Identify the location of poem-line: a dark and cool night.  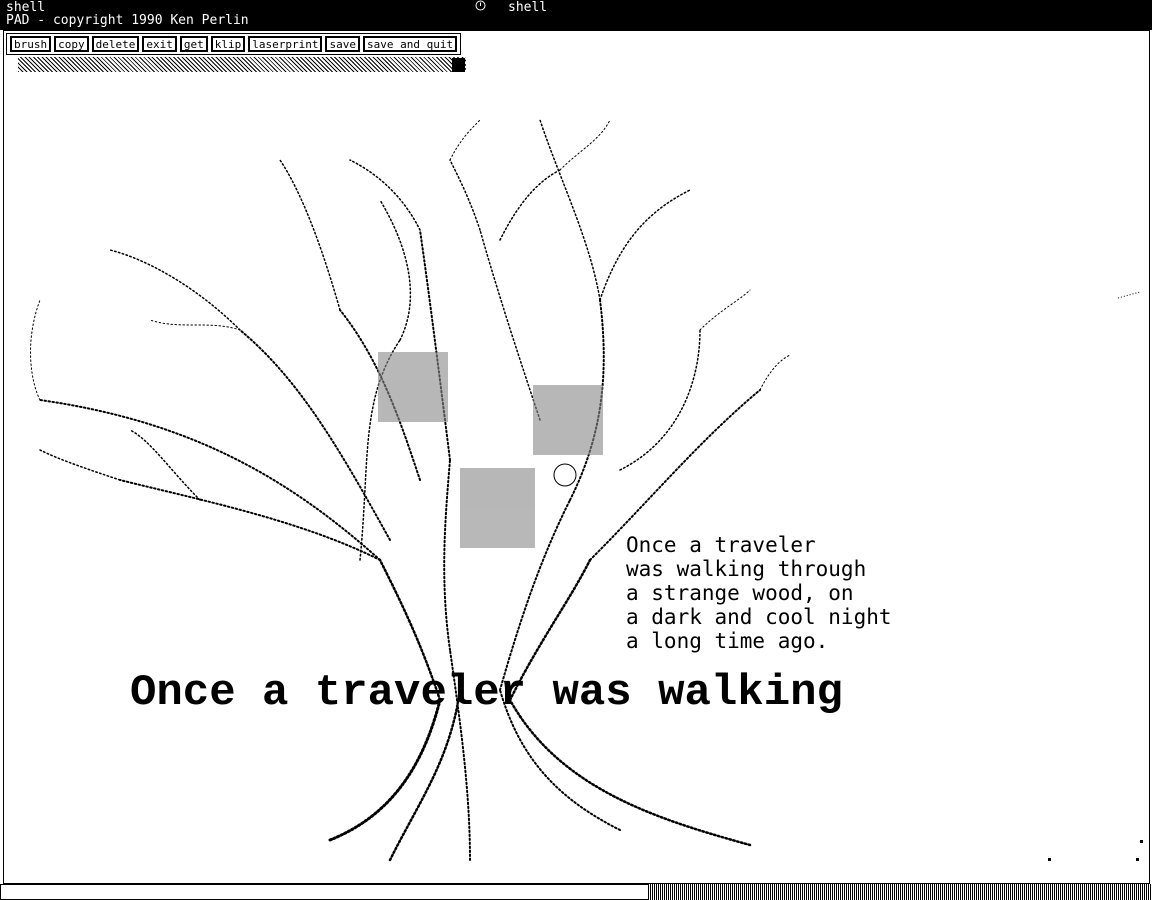
(759, 617).